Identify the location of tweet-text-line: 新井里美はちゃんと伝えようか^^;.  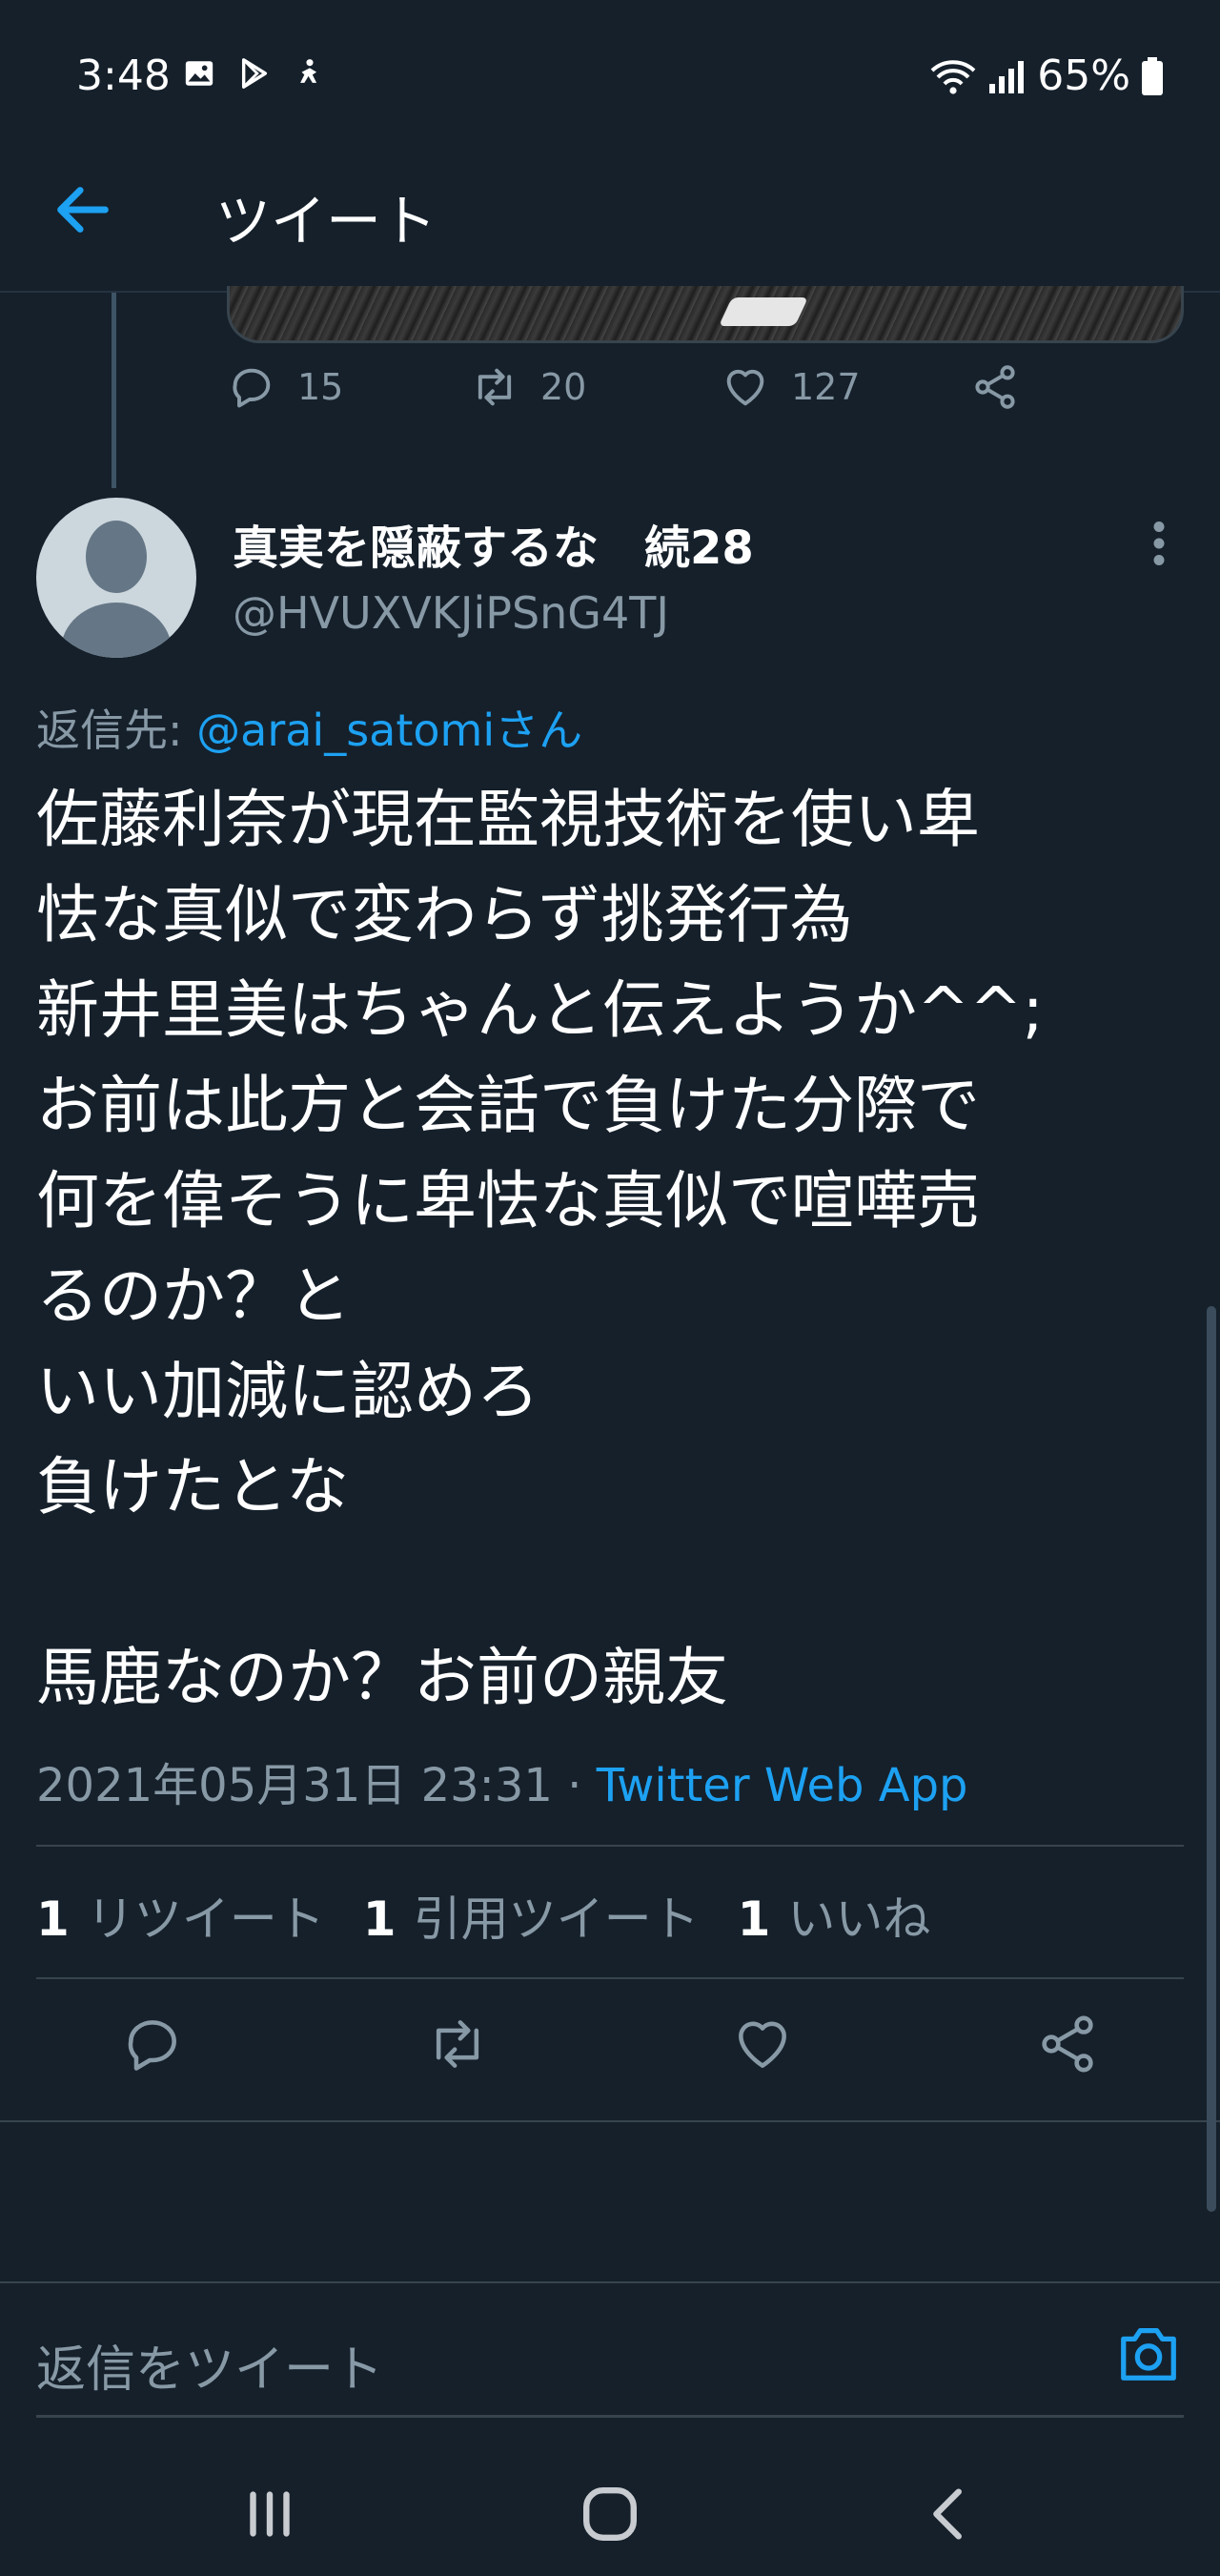
(540, 1010).